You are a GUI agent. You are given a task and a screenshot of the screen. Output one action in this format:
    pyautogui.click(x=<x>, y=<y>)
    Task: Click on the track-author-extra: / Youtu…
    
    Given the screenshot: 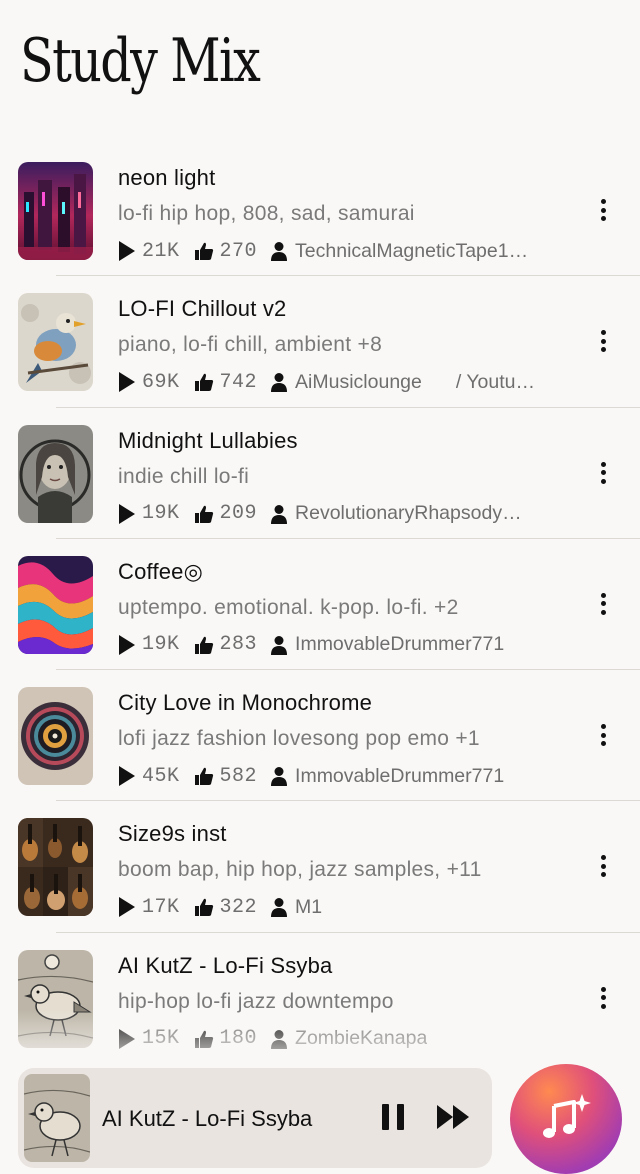 What is the action you would take?
    pyautogui.click(x=495, y=381)
    